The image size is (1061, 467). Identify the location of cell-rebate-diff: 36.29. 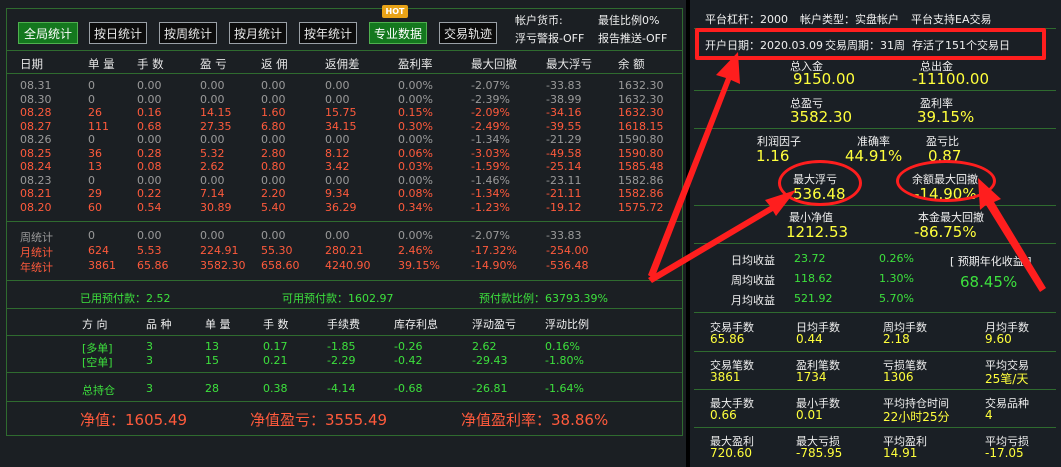
(341, 207).